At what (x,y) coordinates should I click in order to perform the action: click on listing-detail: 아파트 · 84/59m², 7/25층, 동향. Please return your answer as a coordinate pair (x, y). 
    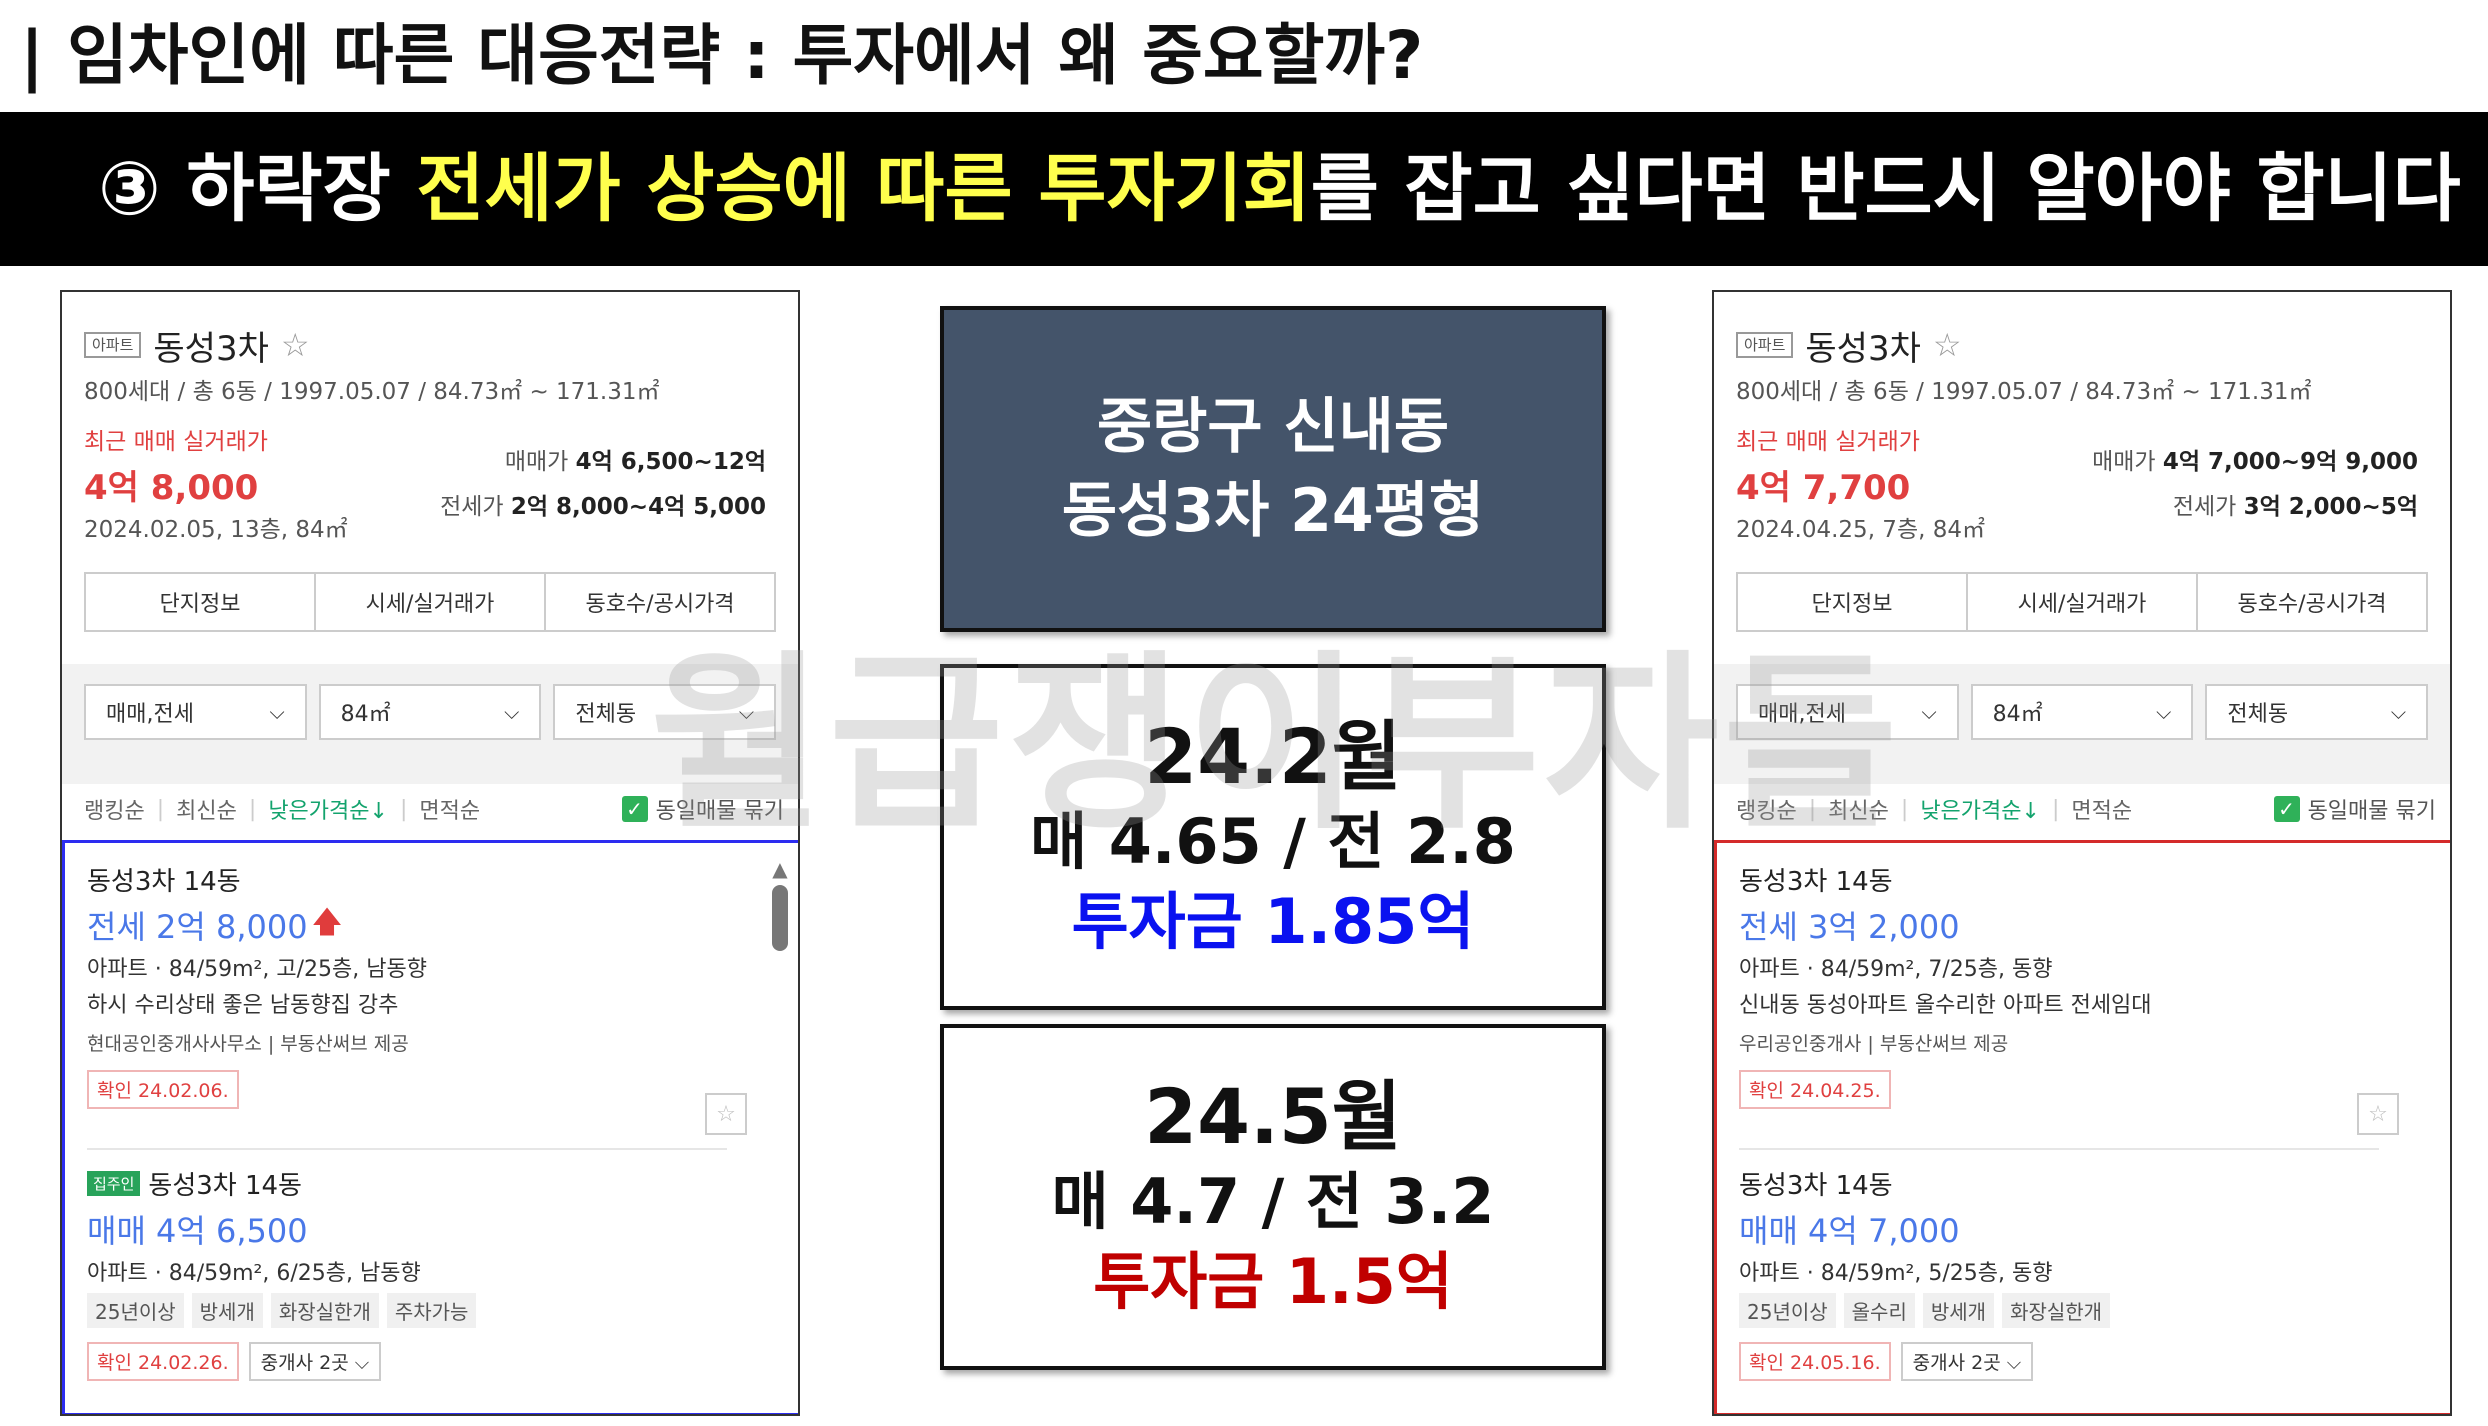
    Looking at the image, I should click on (1896, 969).